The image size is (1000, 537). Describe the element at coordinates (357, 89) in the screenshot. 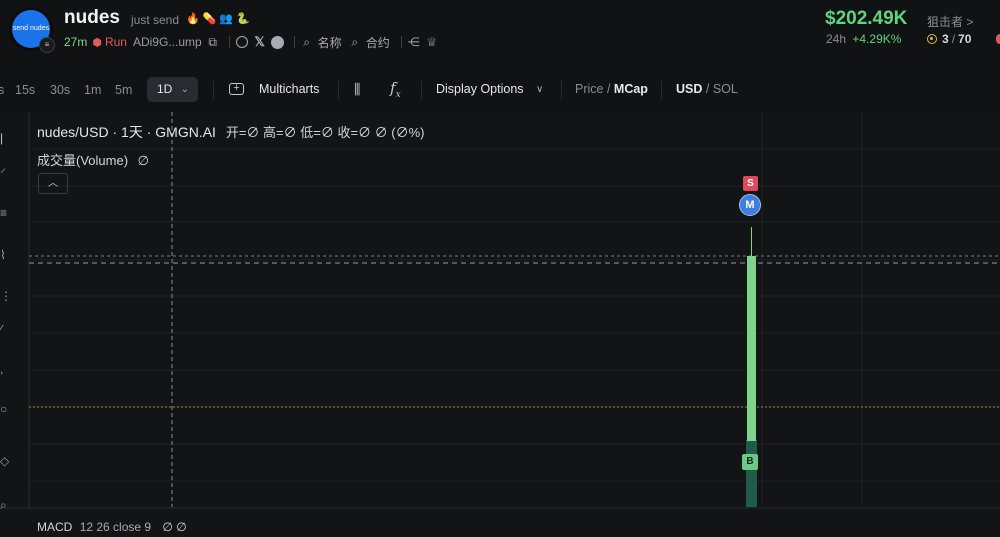

I see `candlestick-icon: ⫼` at that location.